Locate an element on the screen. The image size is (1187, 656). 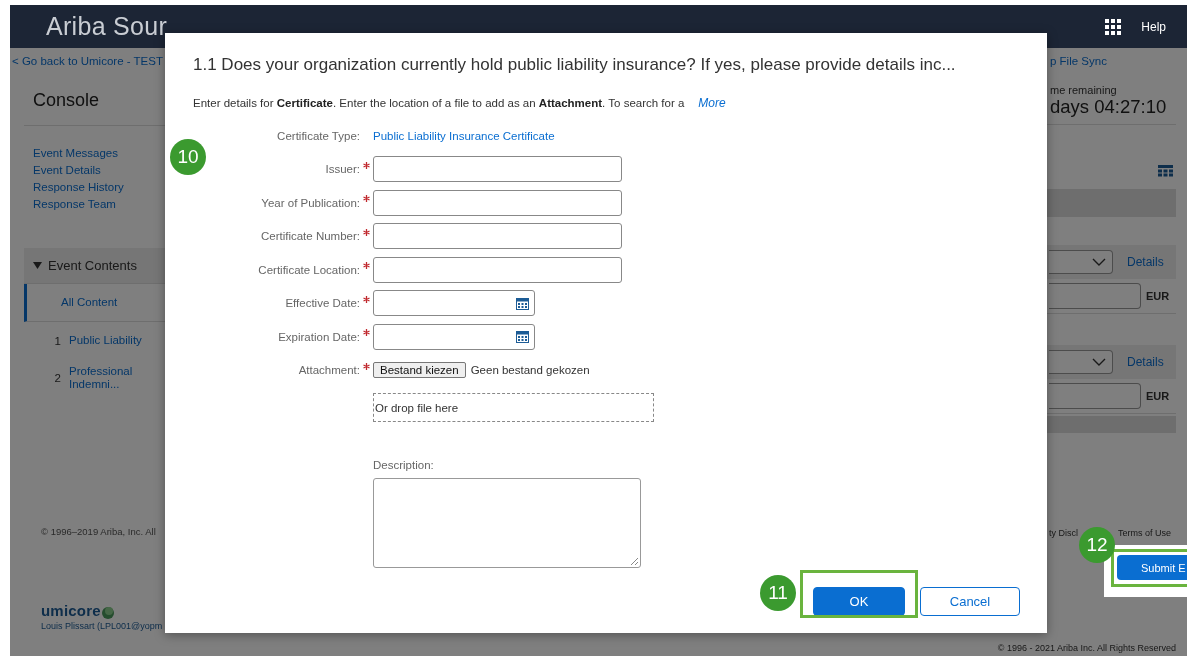
time-remaining-label: me remaining is located at coordinates (1084, 90).